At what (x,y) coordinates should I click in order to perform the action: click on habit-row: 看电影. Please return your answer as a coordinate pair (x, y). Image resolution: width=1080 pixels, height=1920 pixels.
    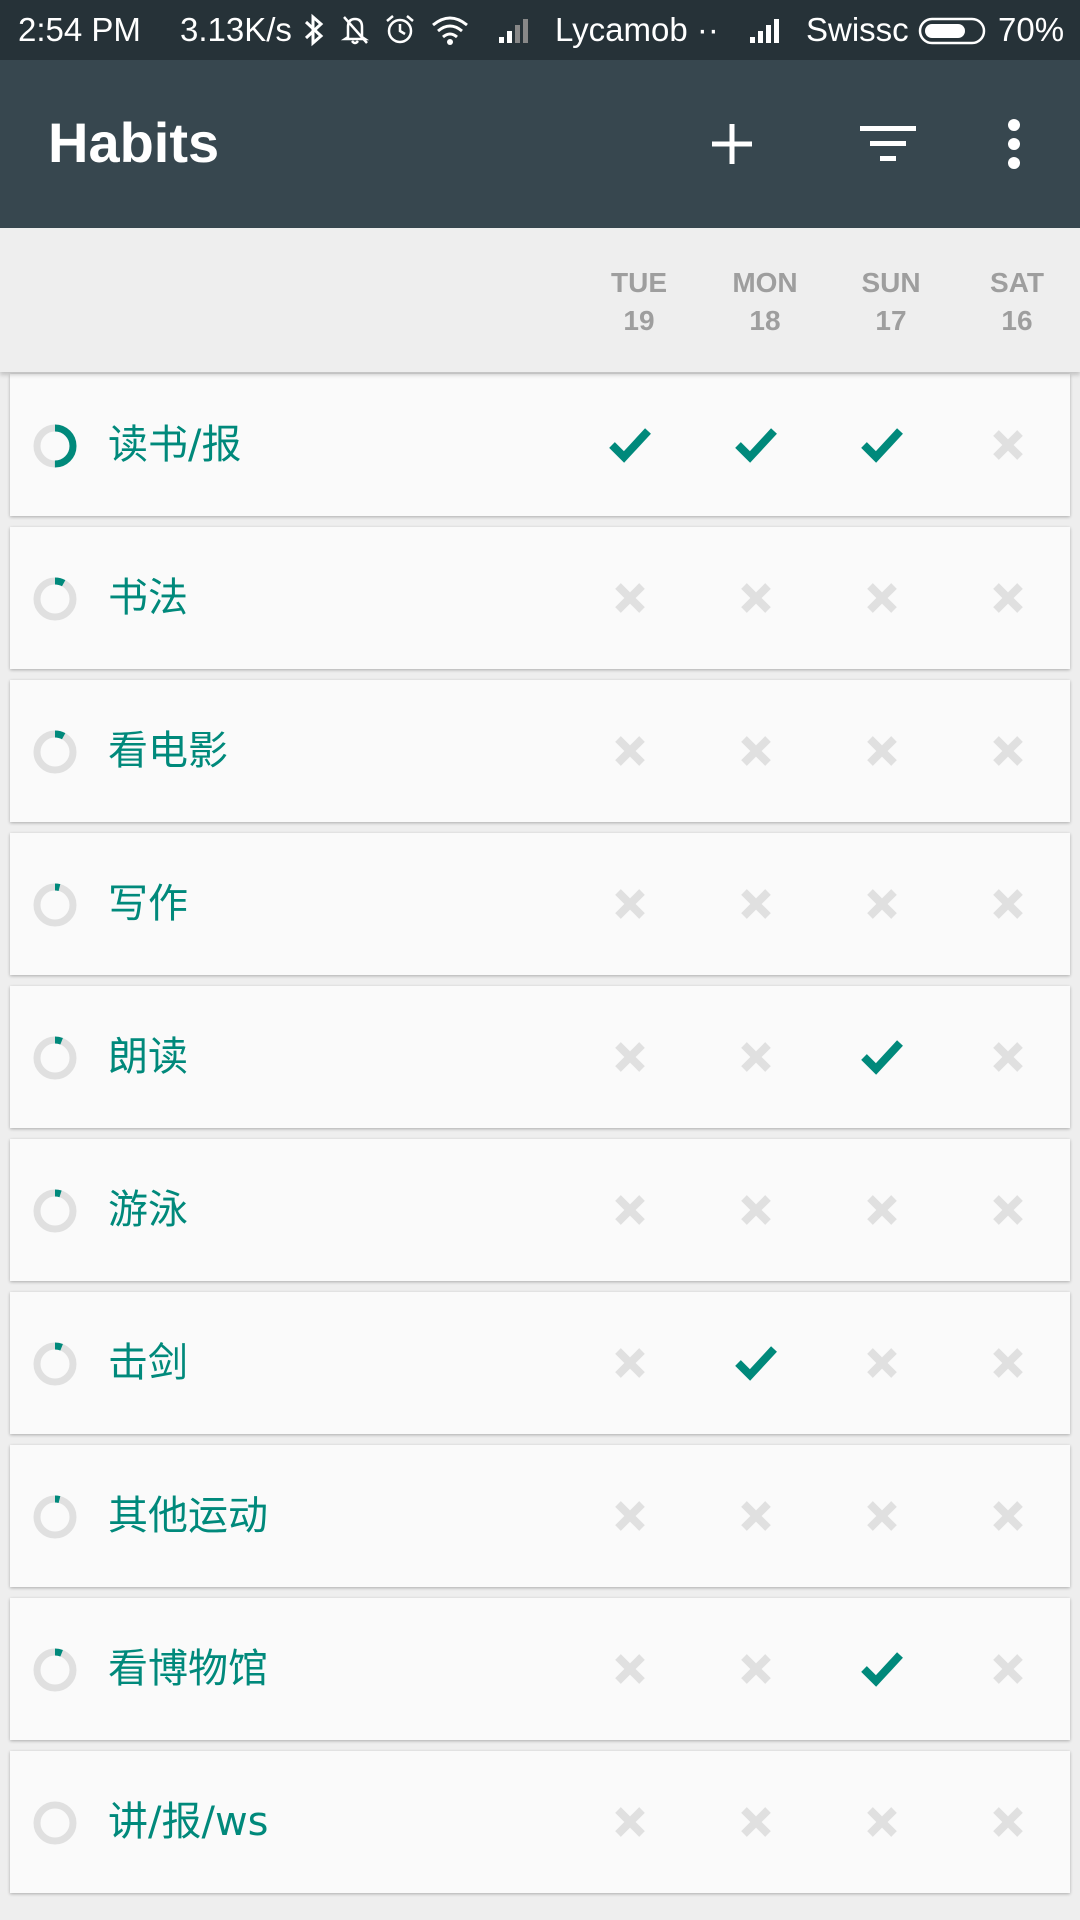
    Looking at the image, I should click on (540, 751).